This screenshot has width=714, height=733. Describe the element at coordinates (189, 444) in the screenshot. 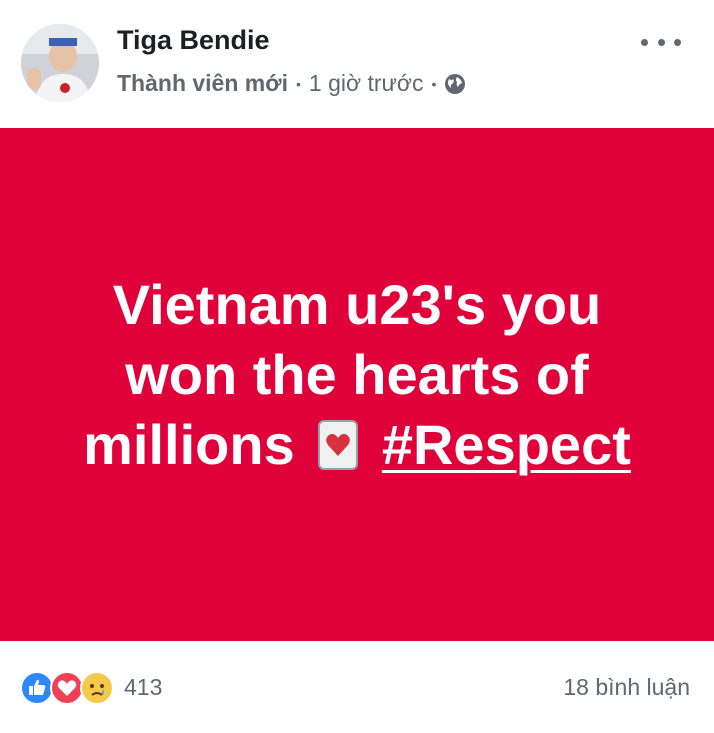

I see `post-text-line-prefix: millions` at that location.